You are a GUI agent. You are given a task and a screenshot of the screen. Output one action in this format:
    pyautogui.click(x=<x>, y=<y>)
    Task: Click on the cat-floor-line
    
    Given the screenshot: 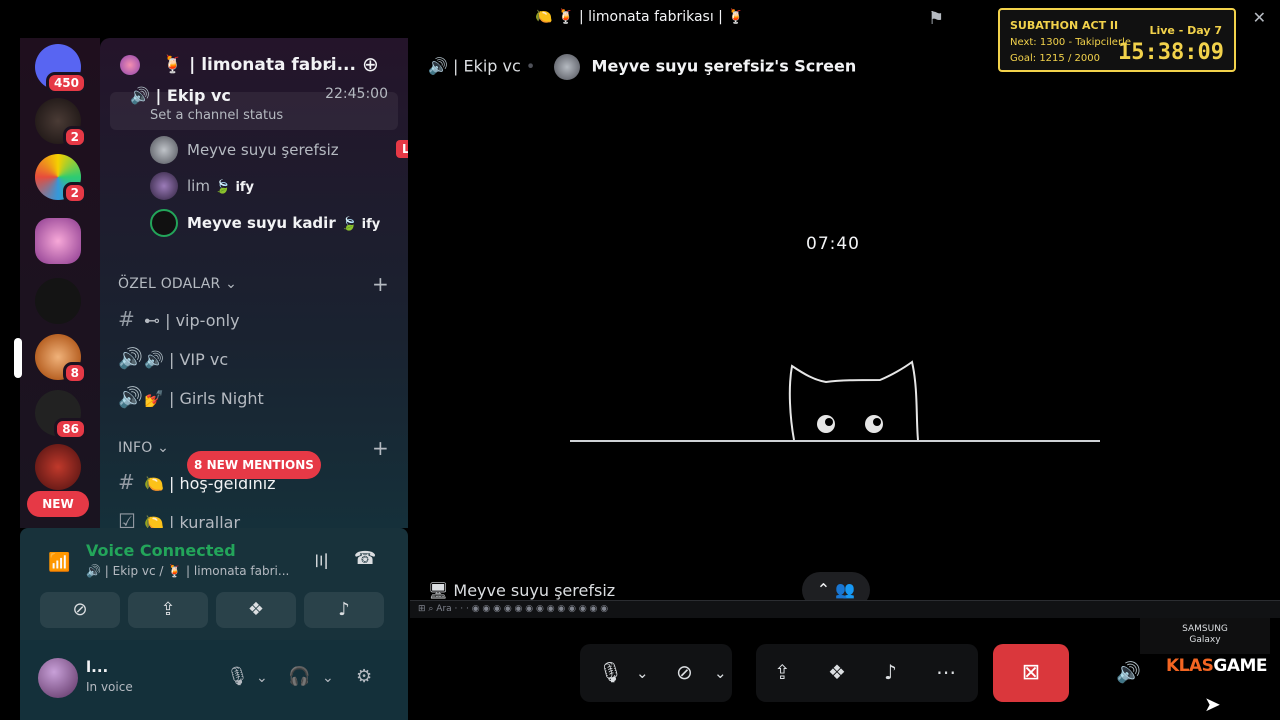 What is the action you would take?
    pyautogui.click(x=835, y=441)
    